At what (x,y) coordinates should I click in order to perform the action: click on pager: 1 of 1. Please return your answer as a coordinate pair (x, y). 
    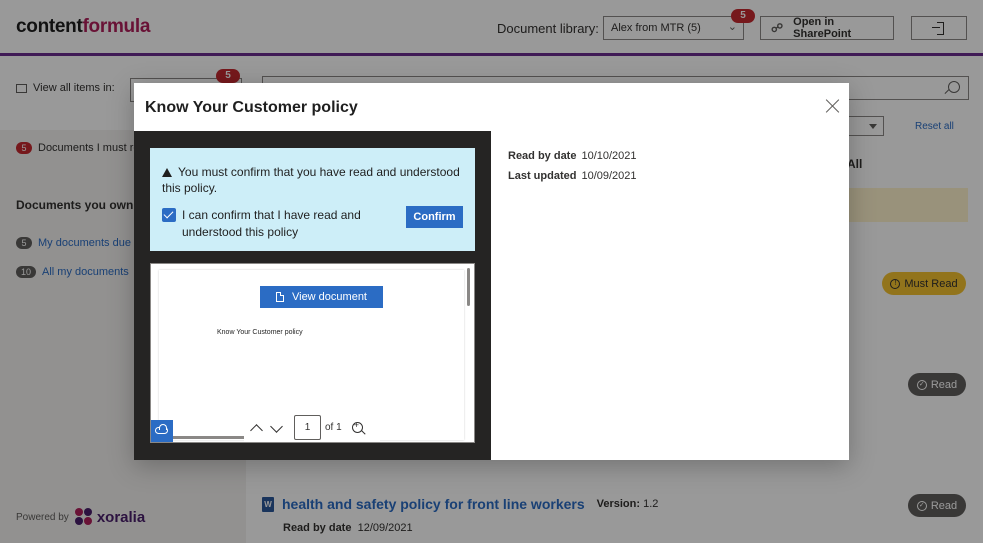
    Looking at the image, I should click on (312, 427).